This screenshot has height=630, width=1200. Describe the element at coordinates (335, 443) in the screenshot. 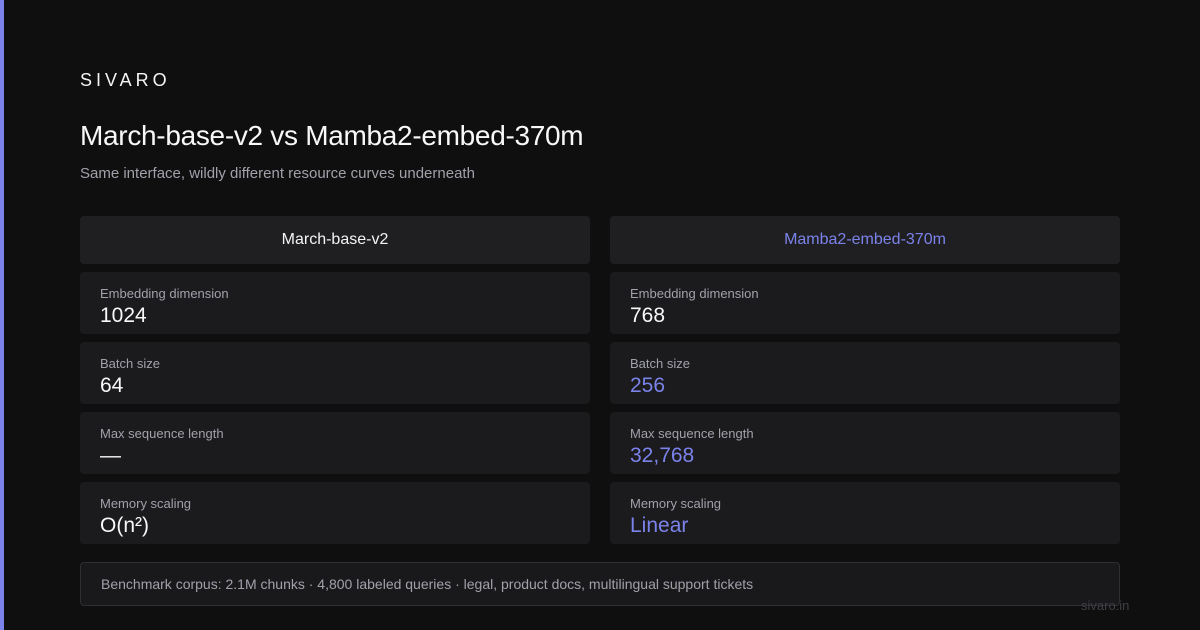

I see `metric-max-sequence-length-left: Max sequence length —` at that location.